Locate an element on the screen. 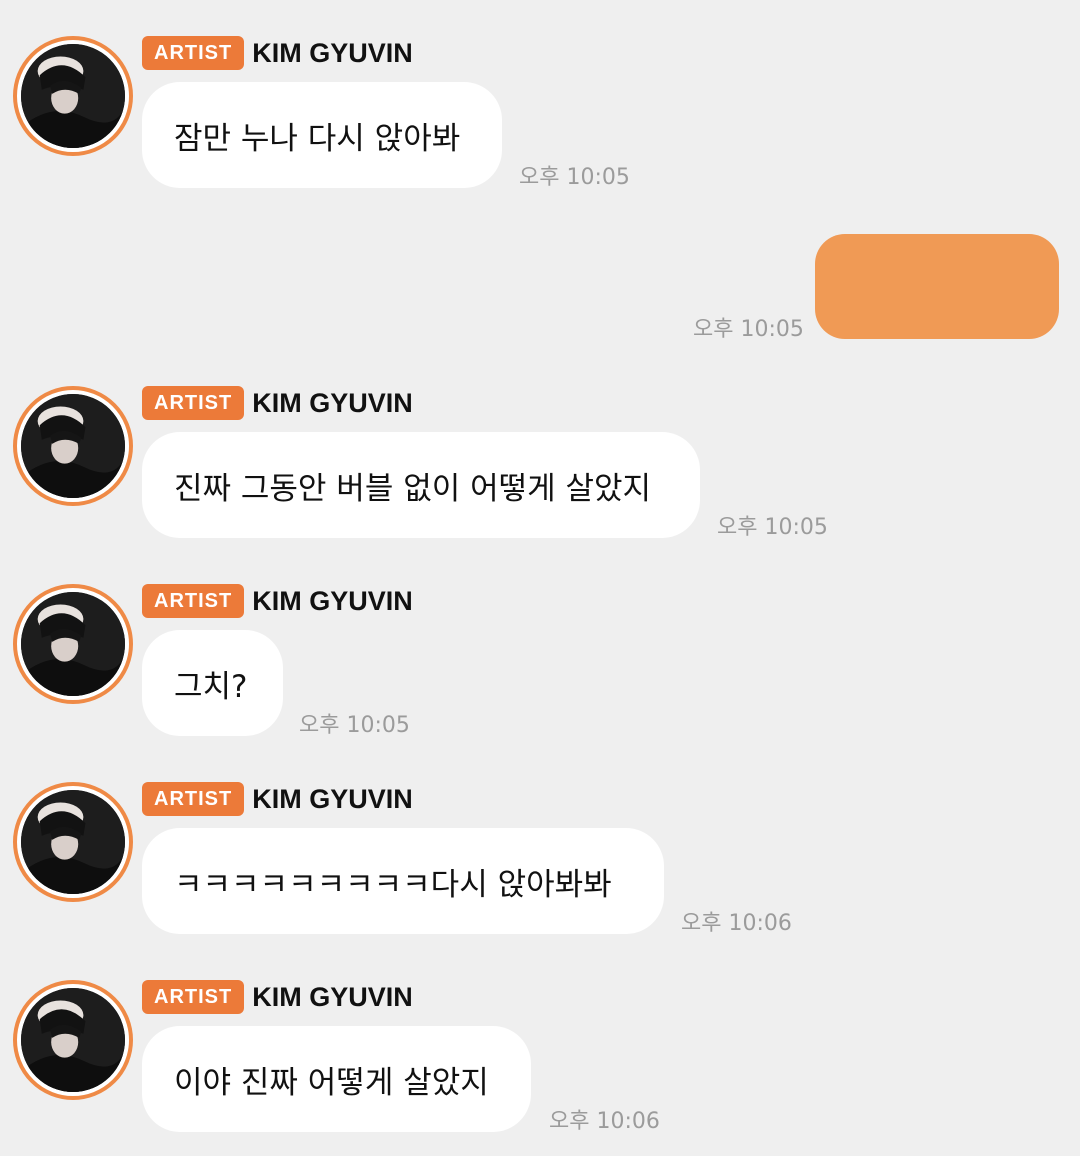  message-bubble: 잠만 누나 다시 앉아봐 is located at coordinates (322, 135).